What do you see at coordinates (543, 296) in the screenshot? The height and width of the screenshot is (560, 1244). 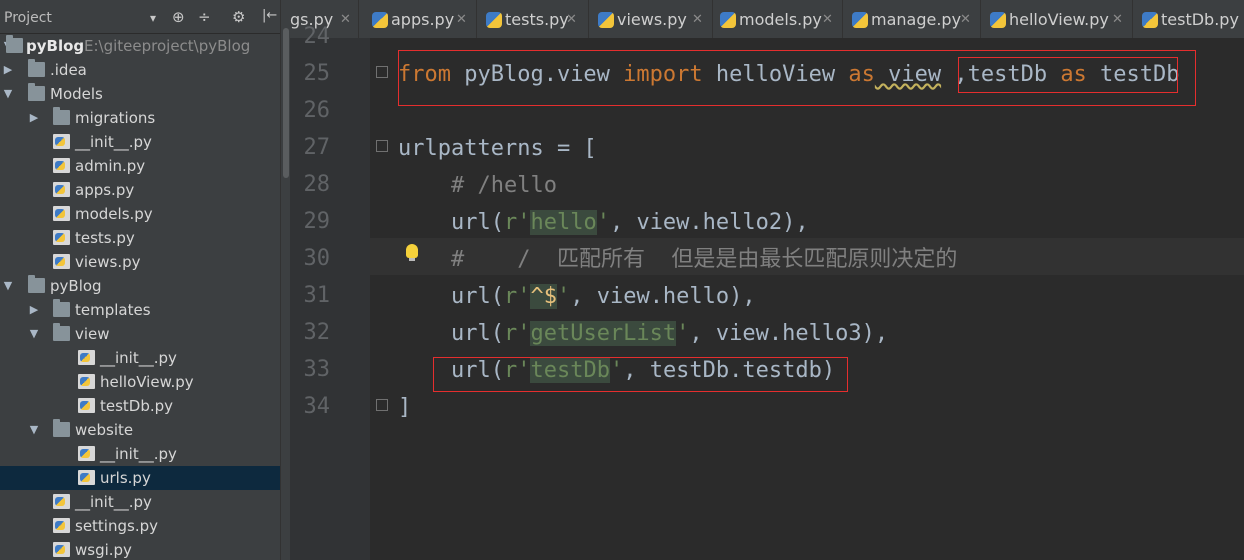 I see `regex-token: ^$` at bounding box center [543, 296].